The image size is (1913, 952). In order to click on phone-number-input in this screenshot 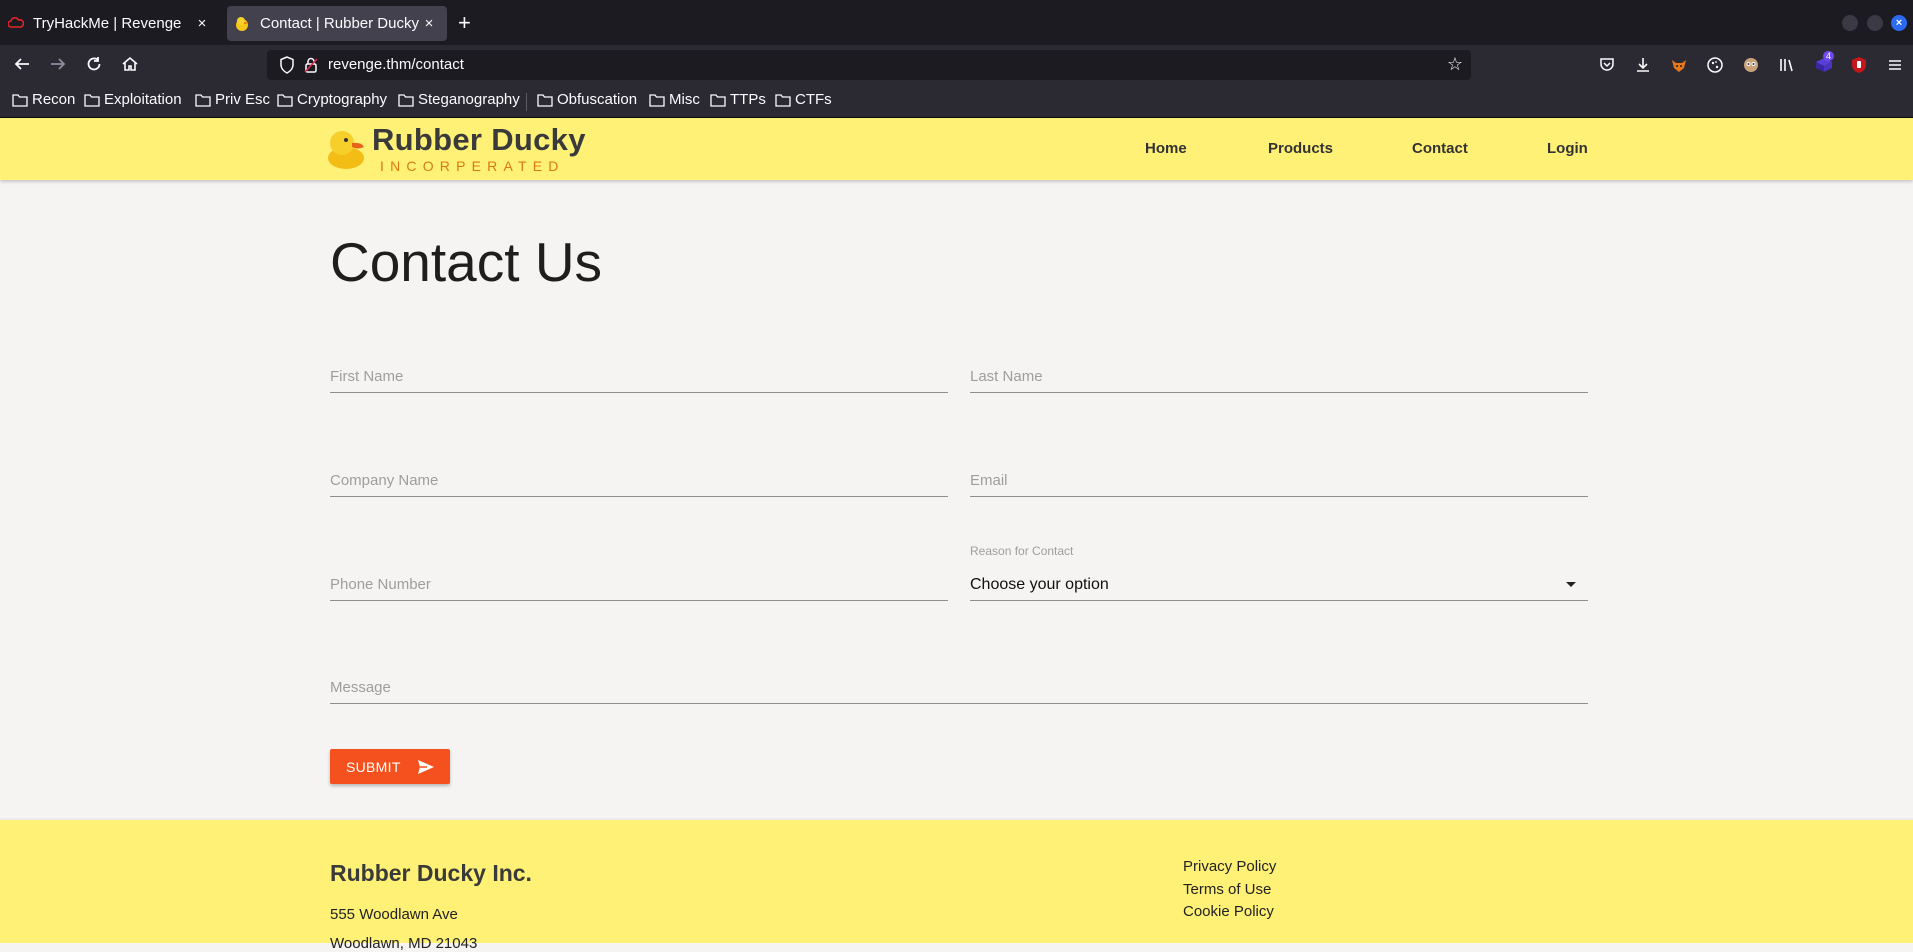, I will do `click(639, 584)`.